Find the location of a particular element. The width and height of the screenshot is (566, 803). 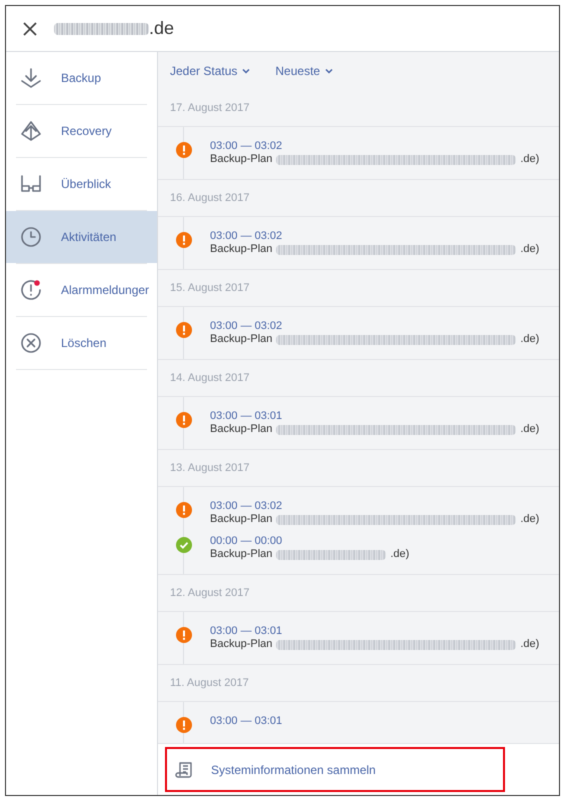

date-heading: 13. August 2017 is located at coordinates (210, 468).